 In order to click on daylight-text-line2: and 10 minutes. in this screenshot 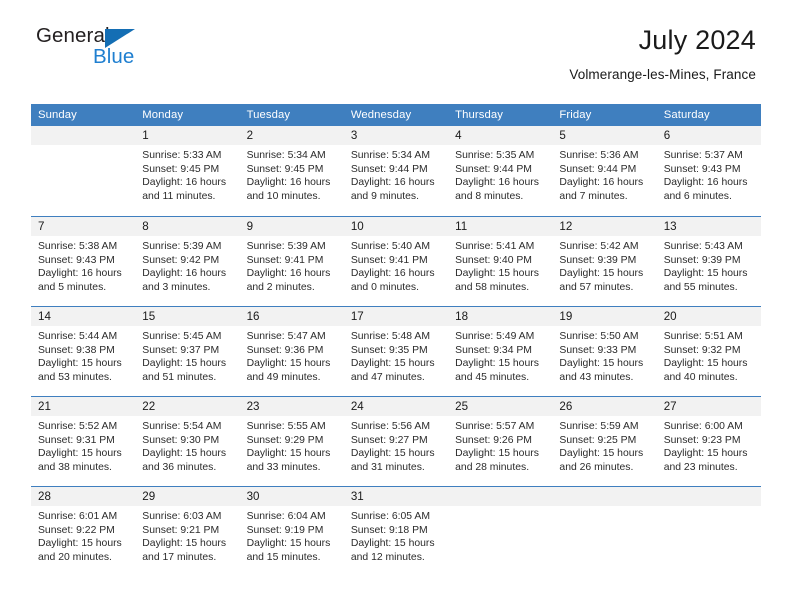, I will do `click(283, 196)`.